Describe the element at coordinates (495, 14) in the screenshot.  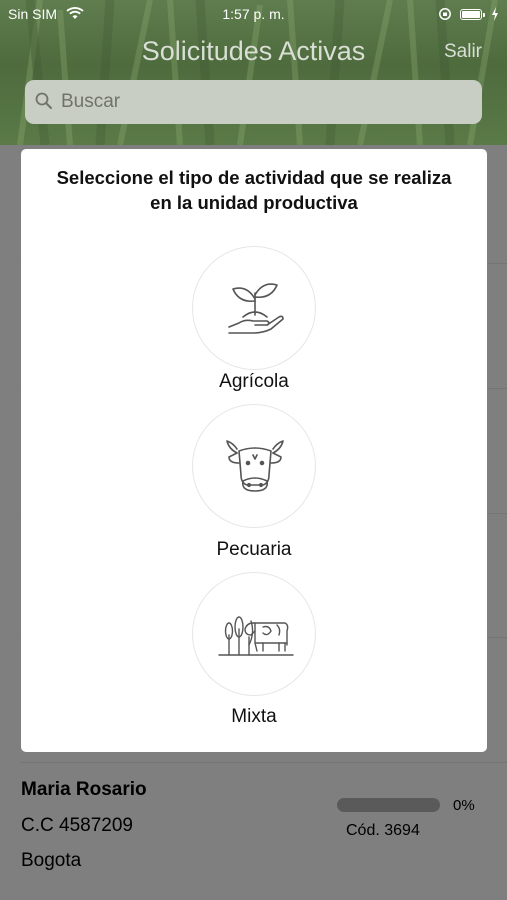
I see `charging-icon` at that location.